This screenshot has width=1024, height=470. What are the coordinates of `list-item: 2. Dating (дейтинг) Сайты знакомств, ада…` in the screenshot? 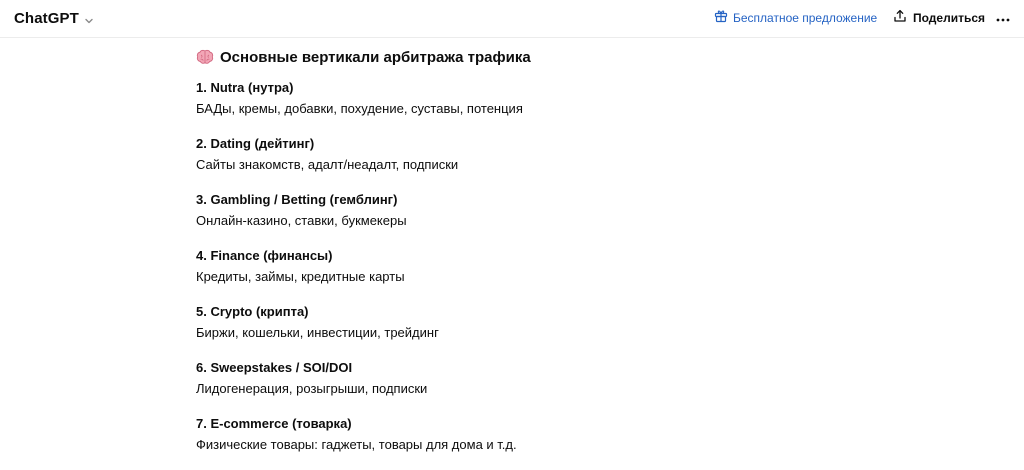 It's located at (506, 155).